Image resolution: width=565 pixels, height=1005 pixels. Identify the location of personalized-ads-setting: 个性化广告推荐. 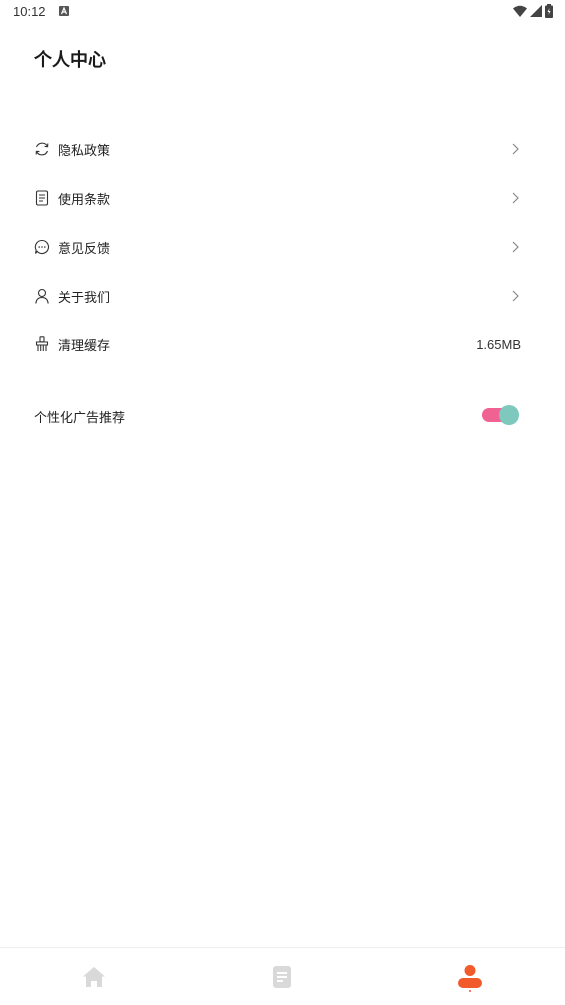
(279, 416).